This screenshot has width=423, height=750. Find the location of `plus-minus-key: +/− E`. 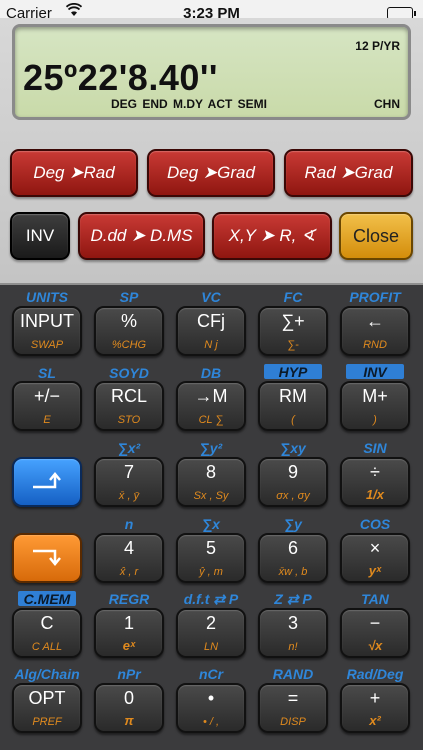

plus-minus-key: +/− E is located at coordinates (47, 406).